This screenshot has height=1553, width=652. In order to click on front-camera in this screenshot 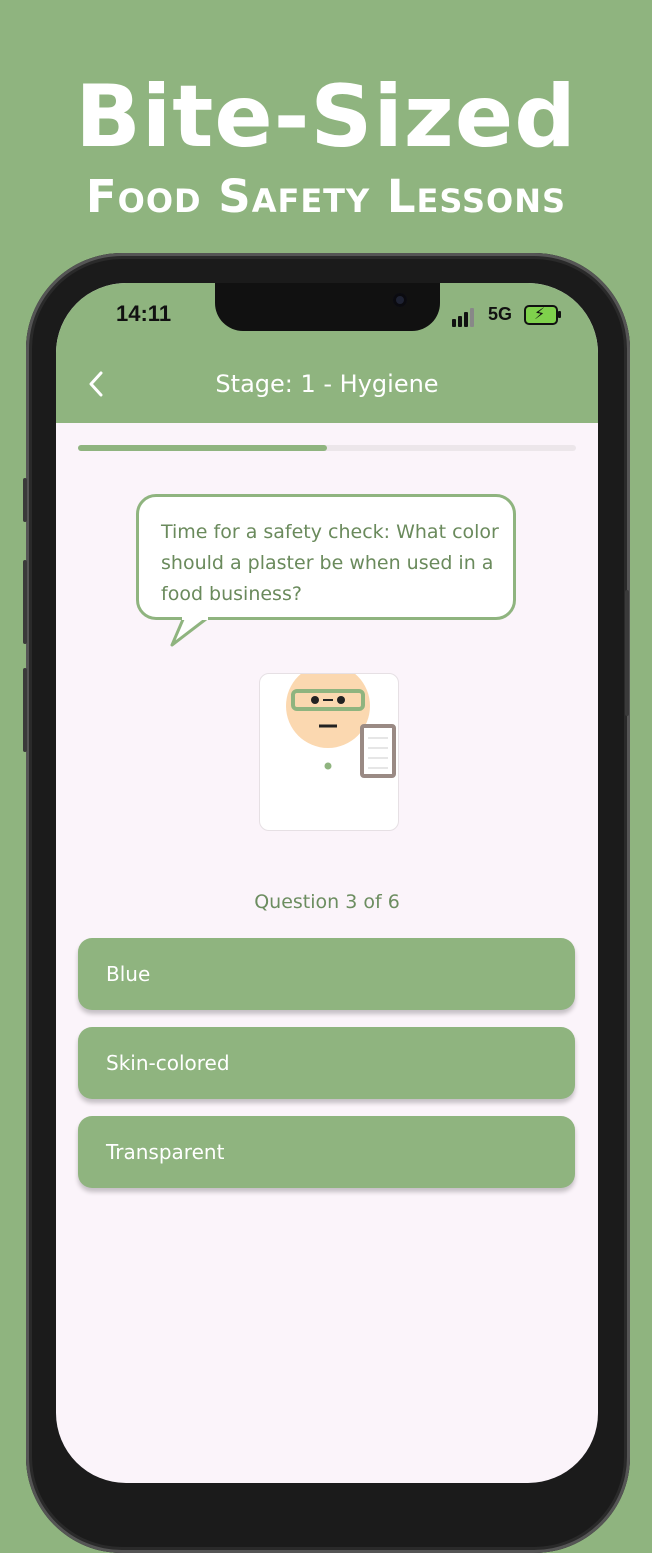, I will do `click(400, 300)`.